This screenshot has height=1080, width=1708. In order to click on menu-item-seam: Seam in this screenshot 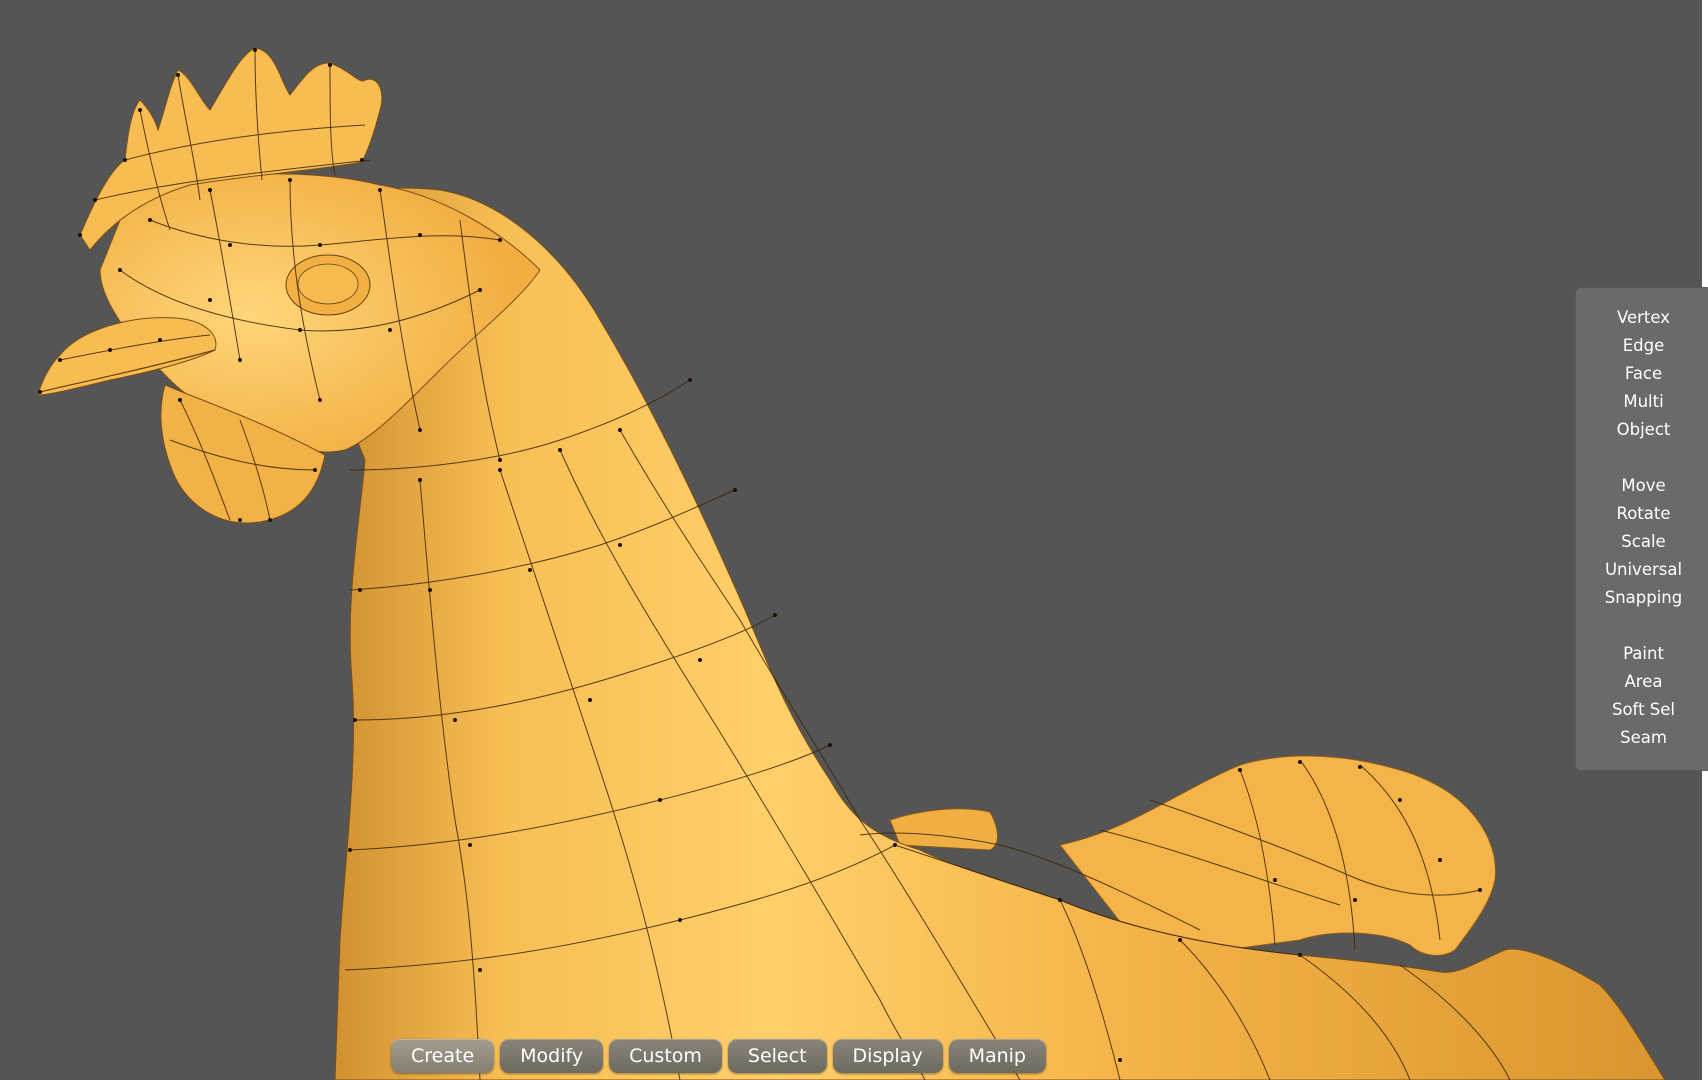, I will do `click(1641, 738)`.